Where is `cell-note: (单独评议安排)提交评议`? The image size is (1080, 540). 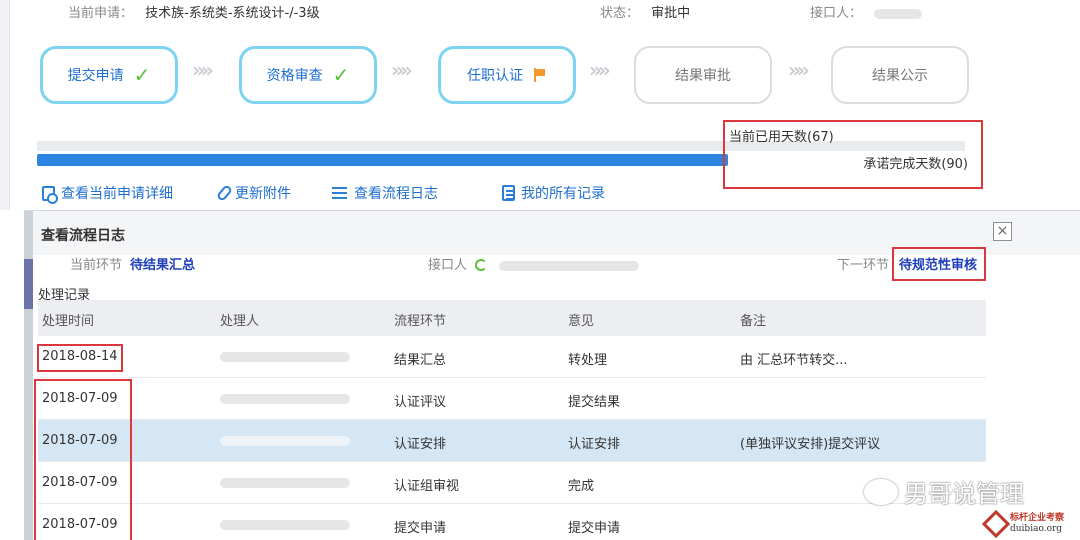 cell-note: (单独评议安排)提交评议 is located at coordinates (810, 444).